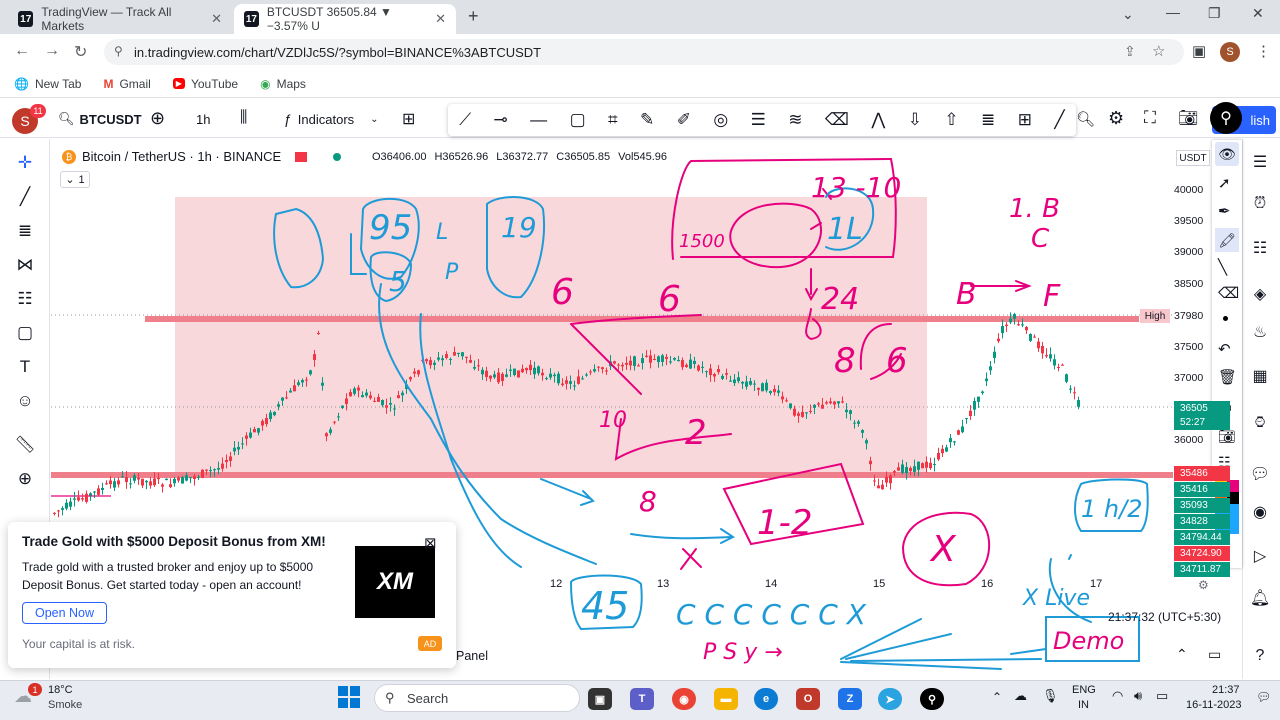  What do you see at coordinates (850, 699) in the screenshot?
I see `zoho-icon: Z` at bounding box center [850, 699].